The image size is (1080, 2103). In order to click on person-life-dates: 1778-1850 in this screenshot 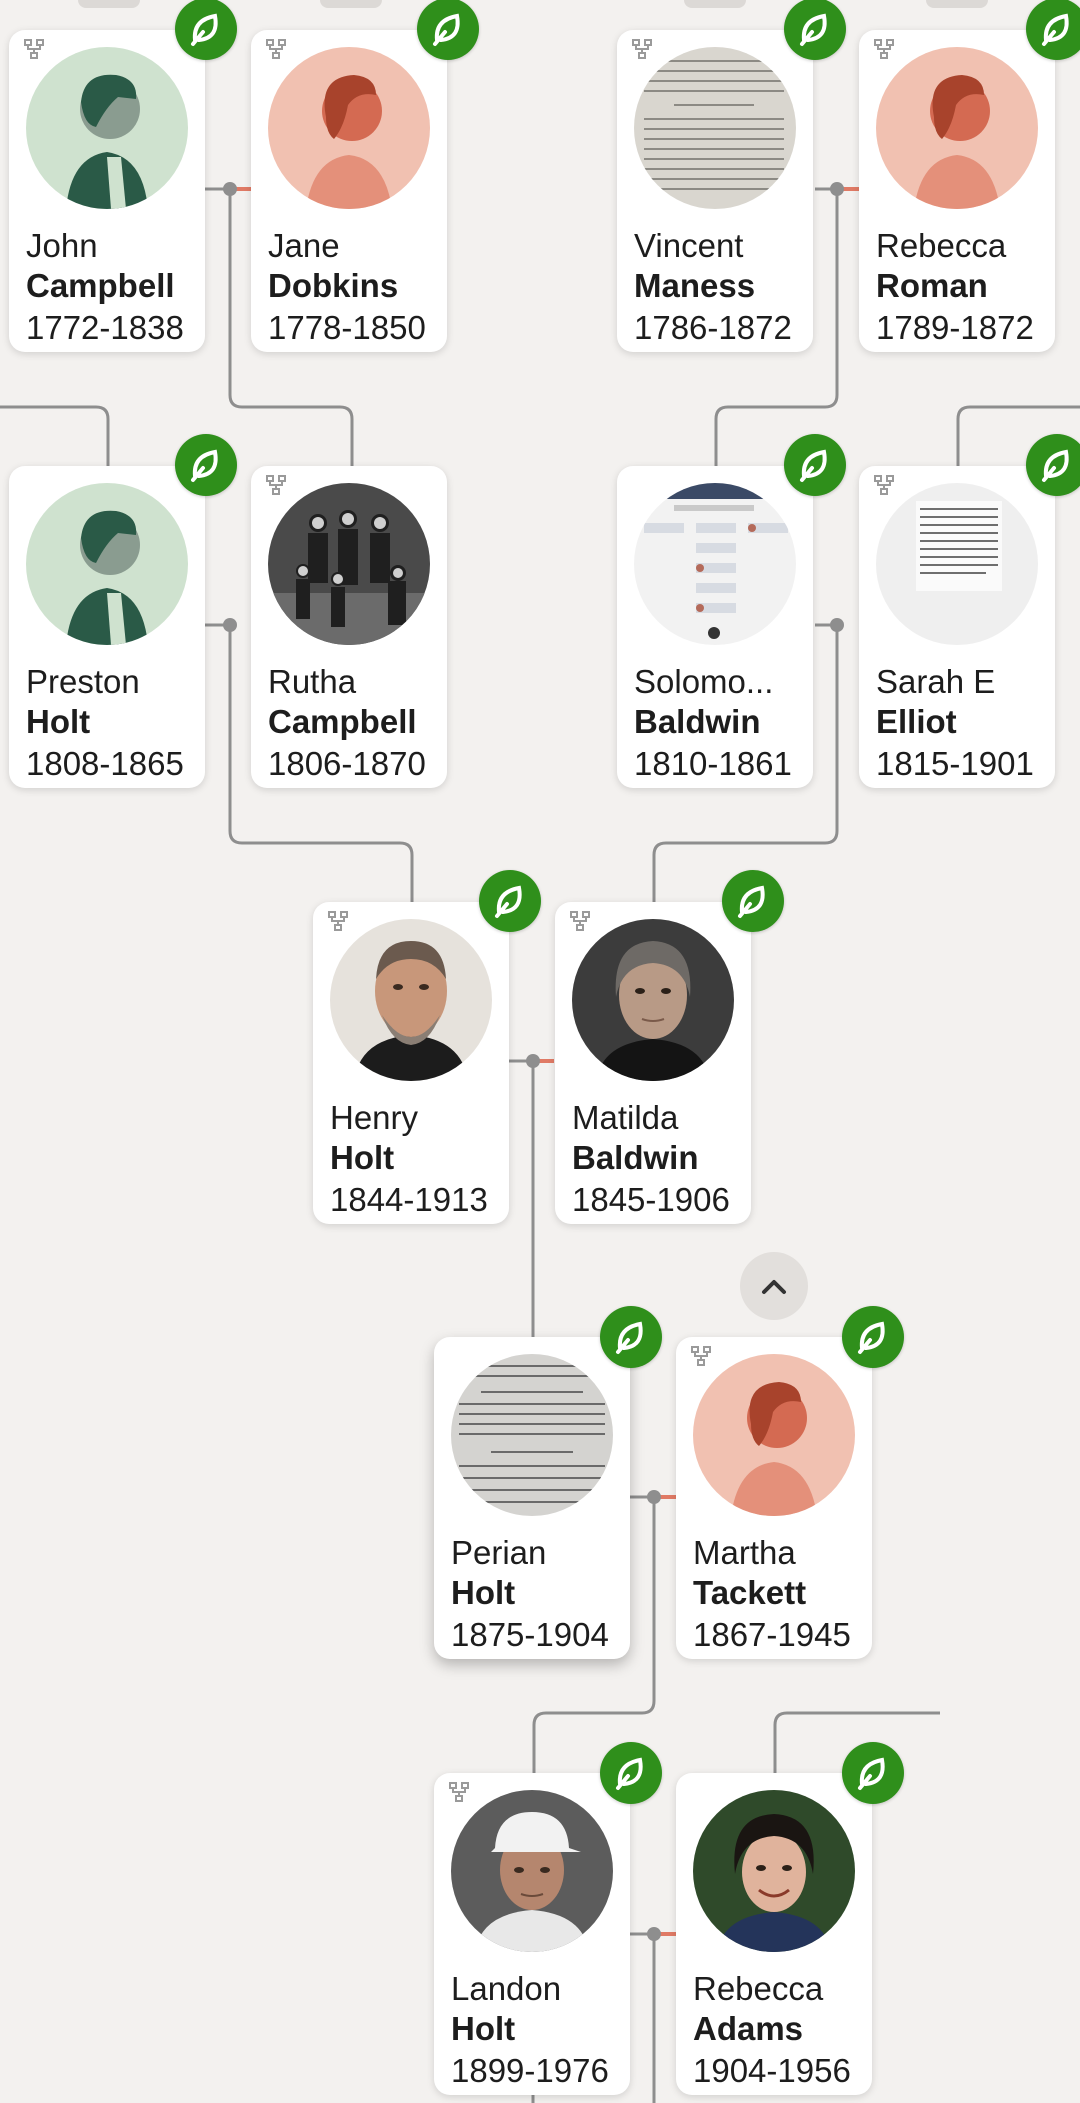, I will do `click(347, 327)`.